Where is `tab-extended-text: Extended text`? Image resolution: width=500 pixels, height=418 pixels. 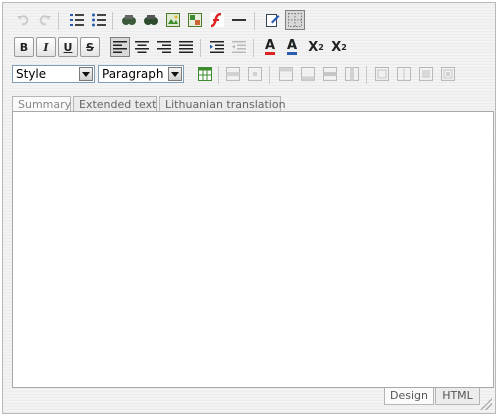 tab-extended-text: Extended text is located at coordinates (115, 104).